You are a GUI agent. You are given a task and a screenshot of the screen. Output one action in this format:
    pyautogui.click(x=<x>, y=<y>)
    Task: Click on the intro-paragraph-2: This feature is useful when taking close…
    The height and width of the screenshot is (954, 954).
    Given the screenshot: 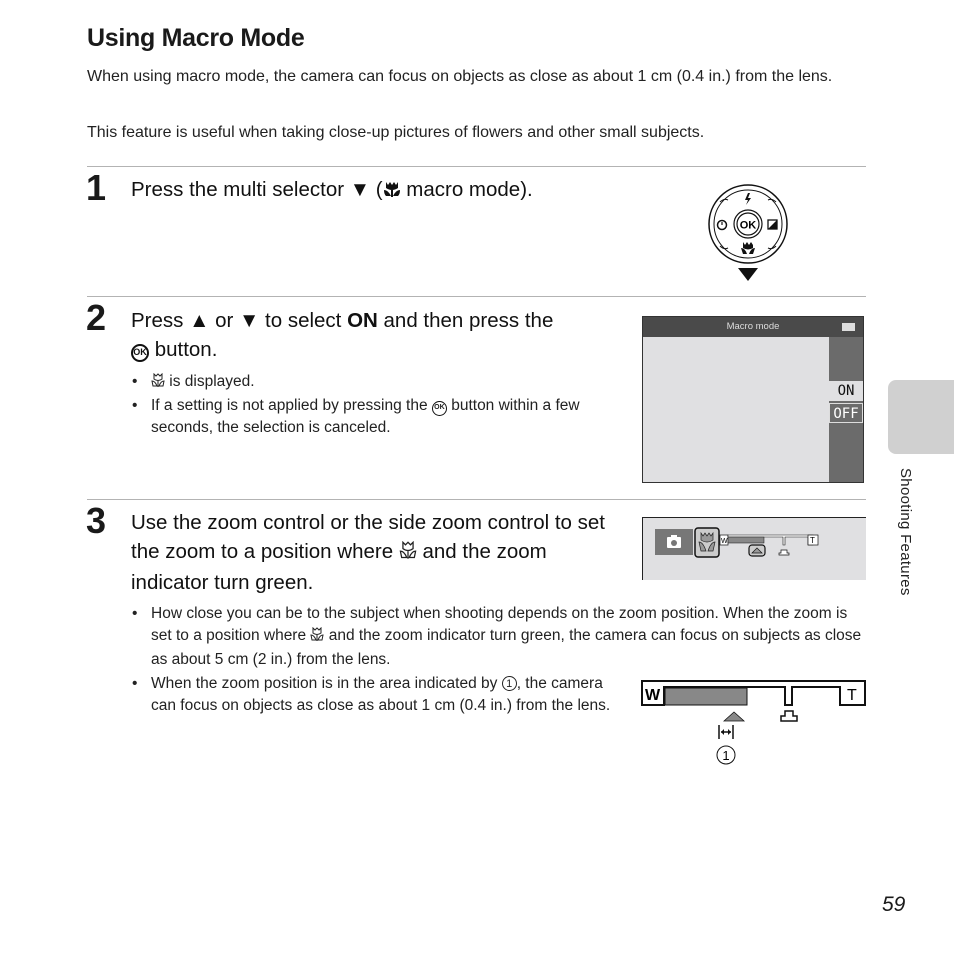 What is the action you would take?
    pyautogui.click(x=396, y=132)
    